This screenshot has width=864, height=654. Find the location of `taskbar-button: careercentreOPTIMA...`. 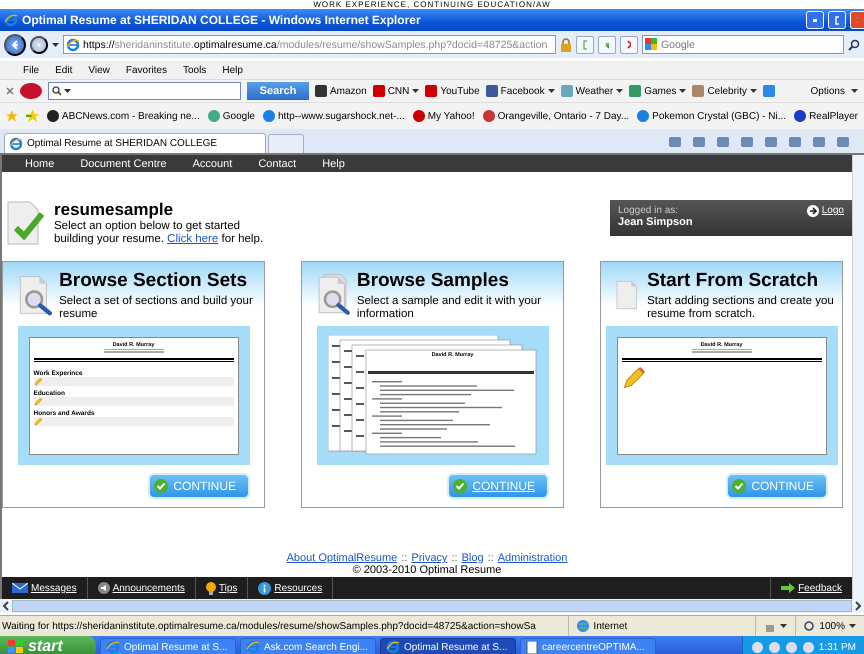

taskbar-button: careercentreOPTIMA... is located at coordinates (588, 646).